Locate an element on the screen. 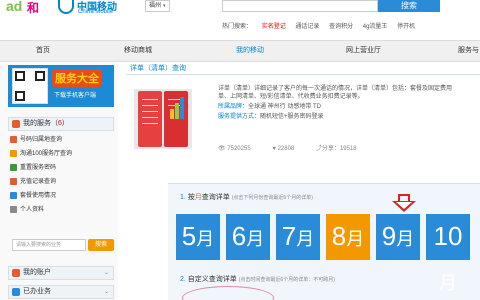 Image resolution: width=480 pixels, height=300 pixels. service-item: 号码归属地查询 is located at coordinates (61, 140).